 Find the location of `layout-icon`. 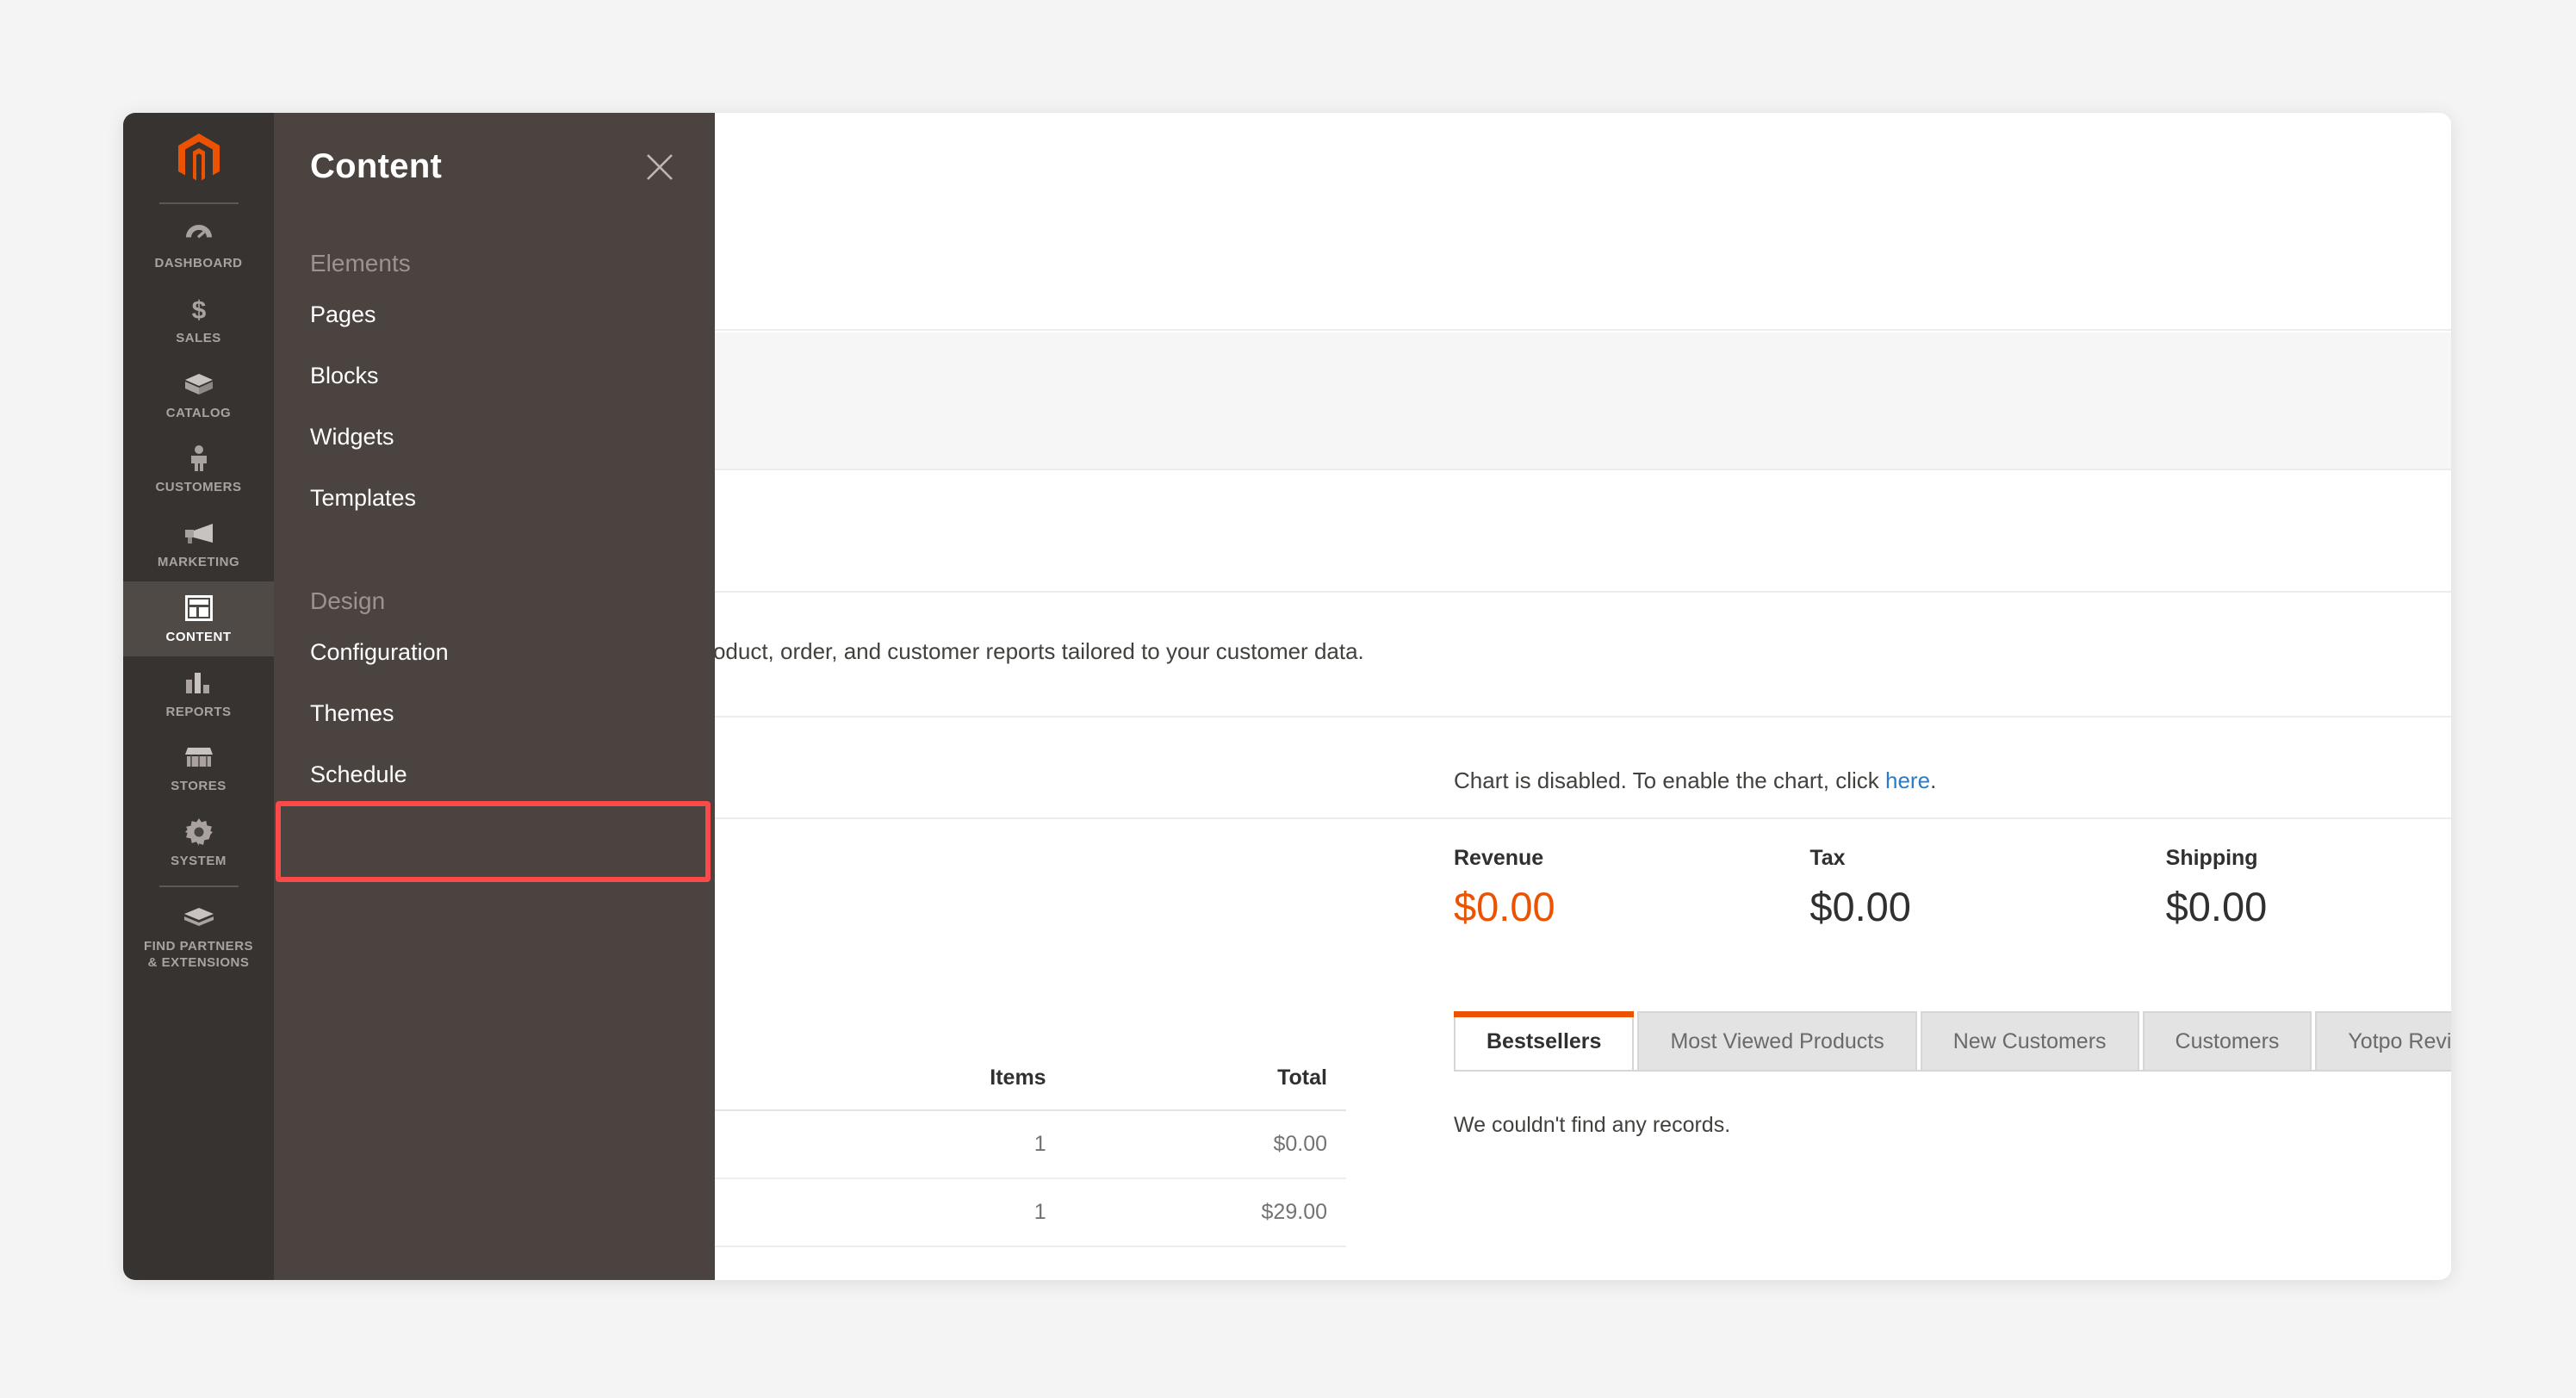

layout-icon is located at coordinates (198, 608).